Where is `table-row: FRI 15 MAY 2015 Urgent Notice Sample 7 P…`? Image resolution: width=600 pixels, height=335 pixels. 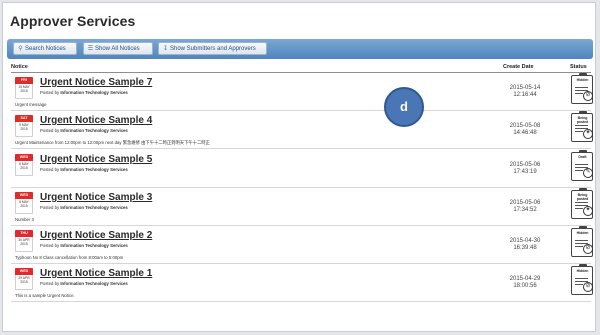
table-row: FRI 15 MAY 2015 Urgent Notice Sample 7 P… is located at coordinates (302, 92).